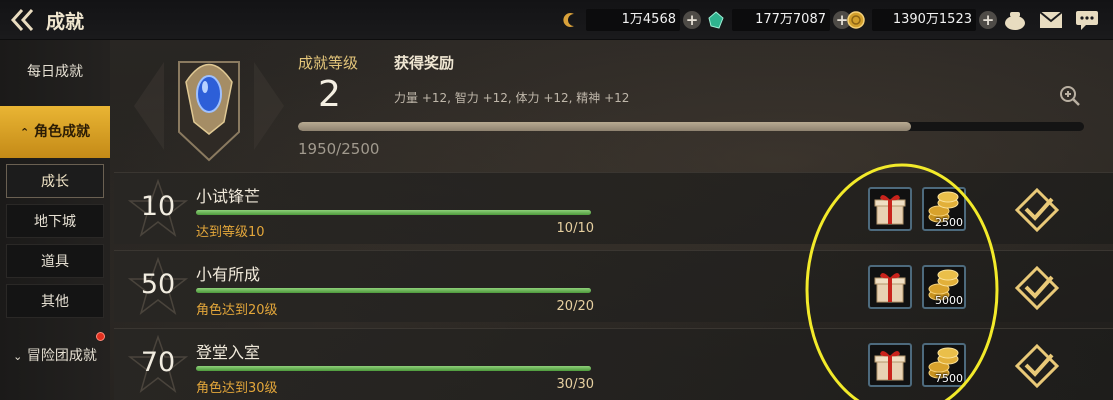 The height and width of the screenshot is (400, 1113). Describe the element at coordinates (100, 336) in the screenshot. I see `notification-dot` at that location.